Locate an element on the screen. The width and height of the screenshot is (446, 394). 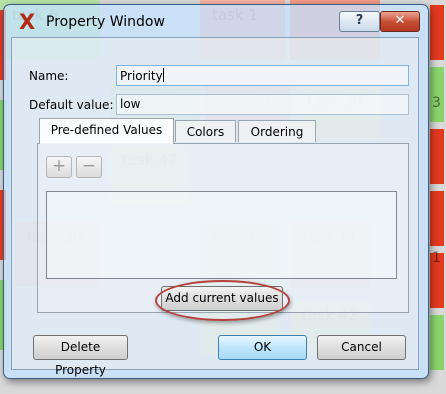
button-label: Cancel is located at coordinates (361, 347).